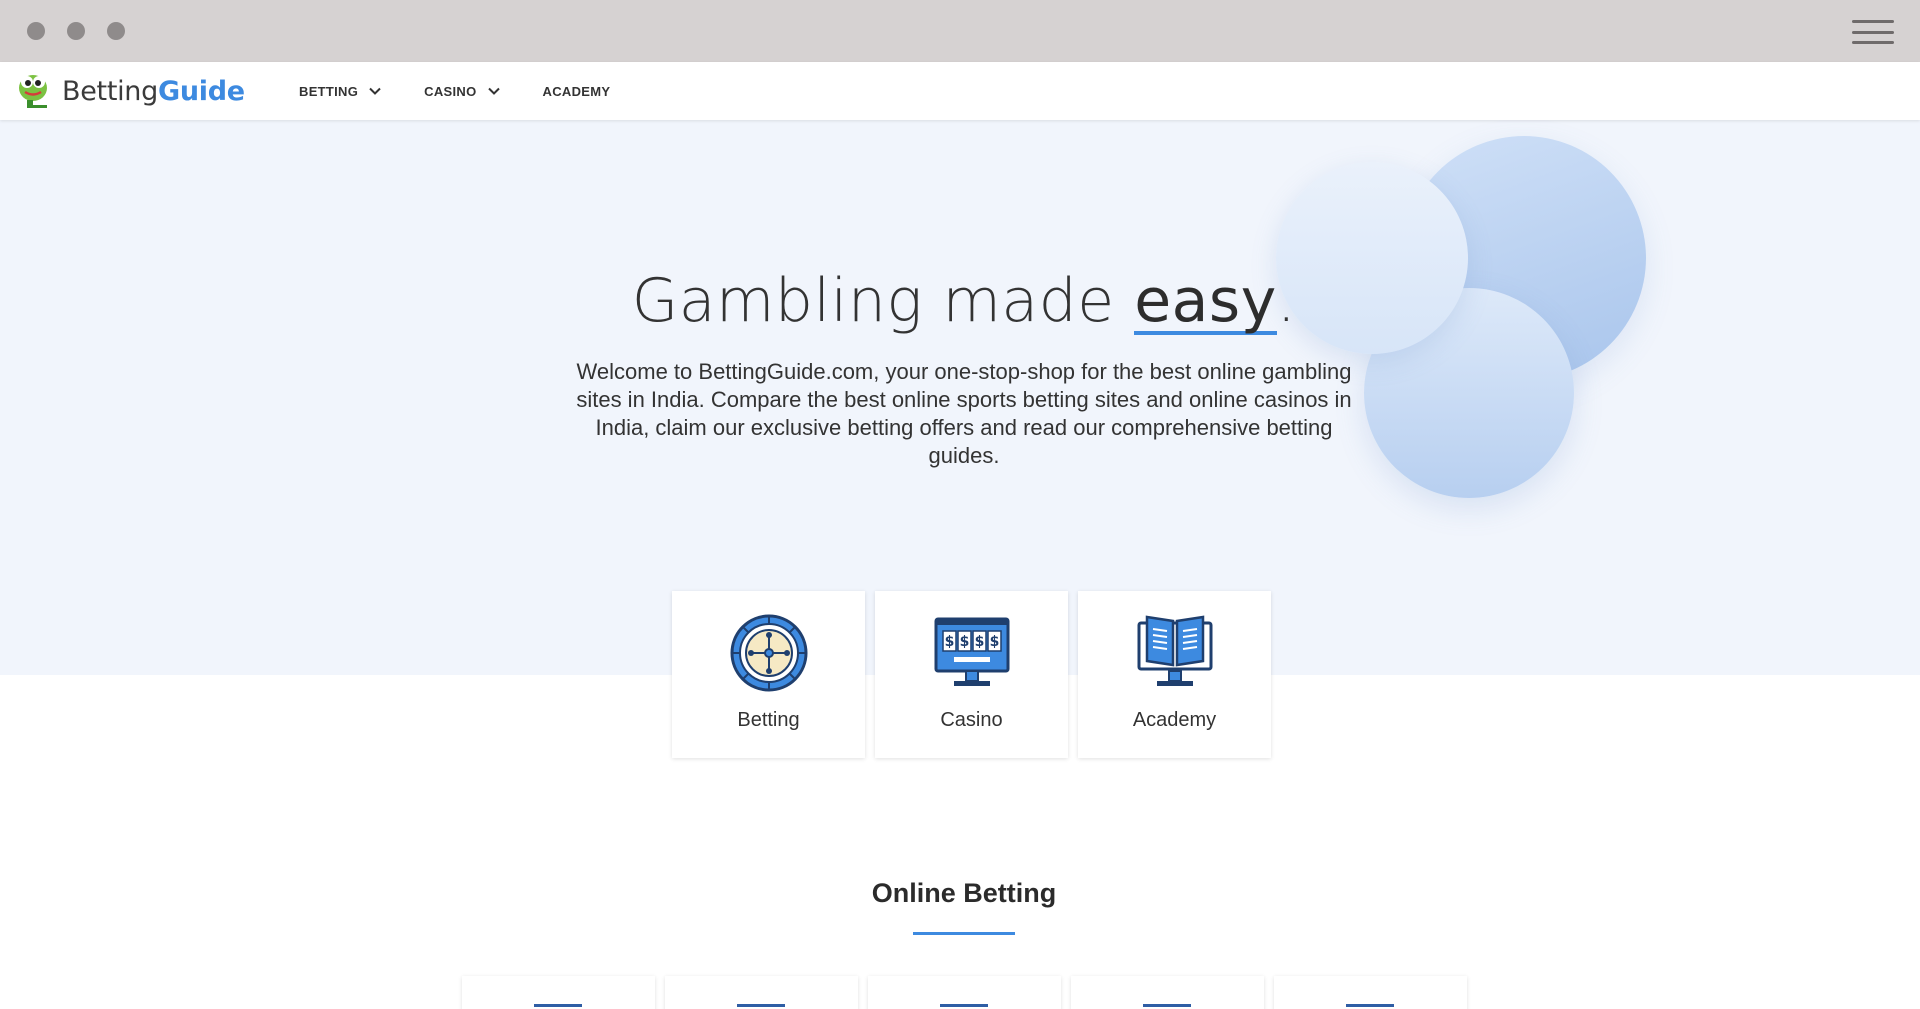  What do you see at coordinates (116, 31) in the screenshot?
I see `window-maximize-dot` at bounding box center [116, 31].